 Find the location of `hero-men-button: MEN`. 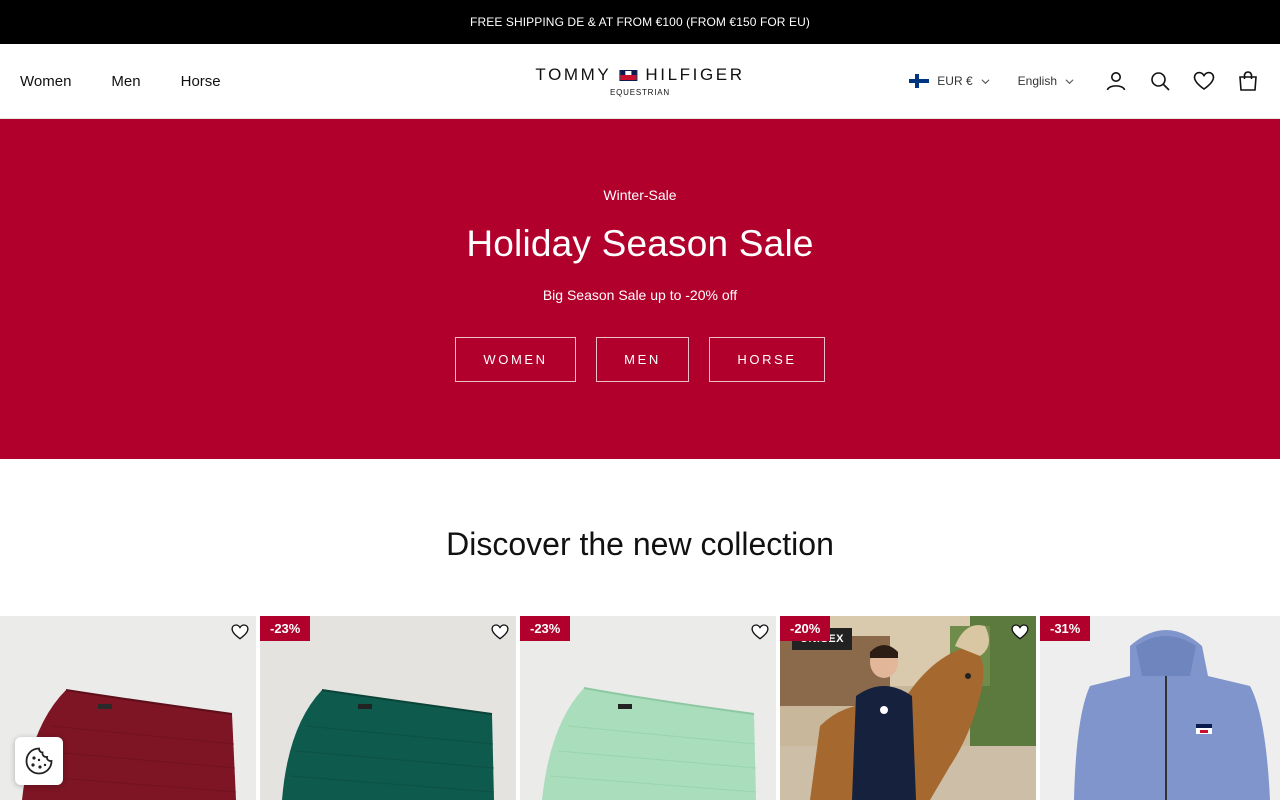

hero-men-button: MEN is located at coordinates (642, 359).